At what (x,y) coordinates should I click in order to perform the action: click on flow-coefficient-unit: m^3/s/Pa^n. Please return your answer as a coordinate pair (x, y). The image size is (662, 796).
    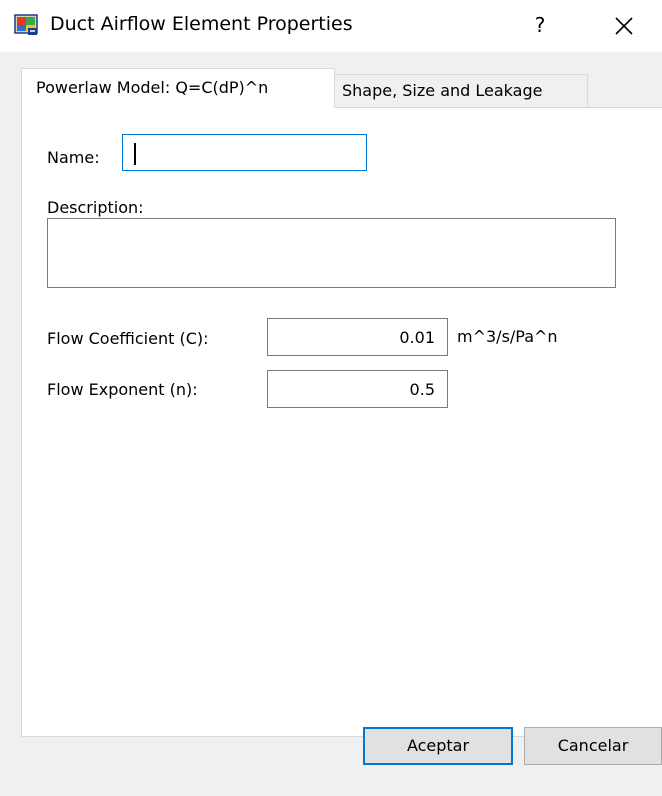
    Looking at the image, I should click on (507, 336).